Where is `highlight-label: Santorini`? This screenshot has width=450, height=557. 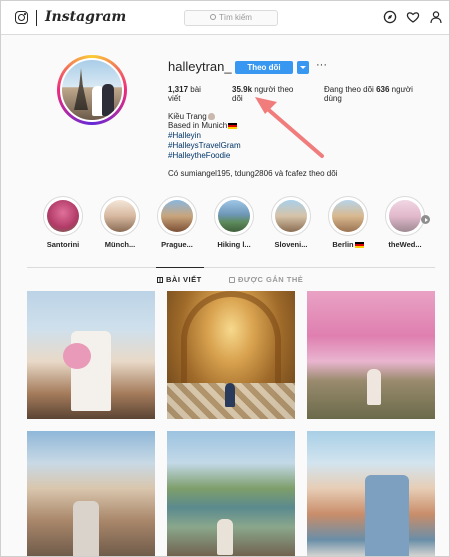
highlight-label: Santorini is located at coordinates (63, 244).